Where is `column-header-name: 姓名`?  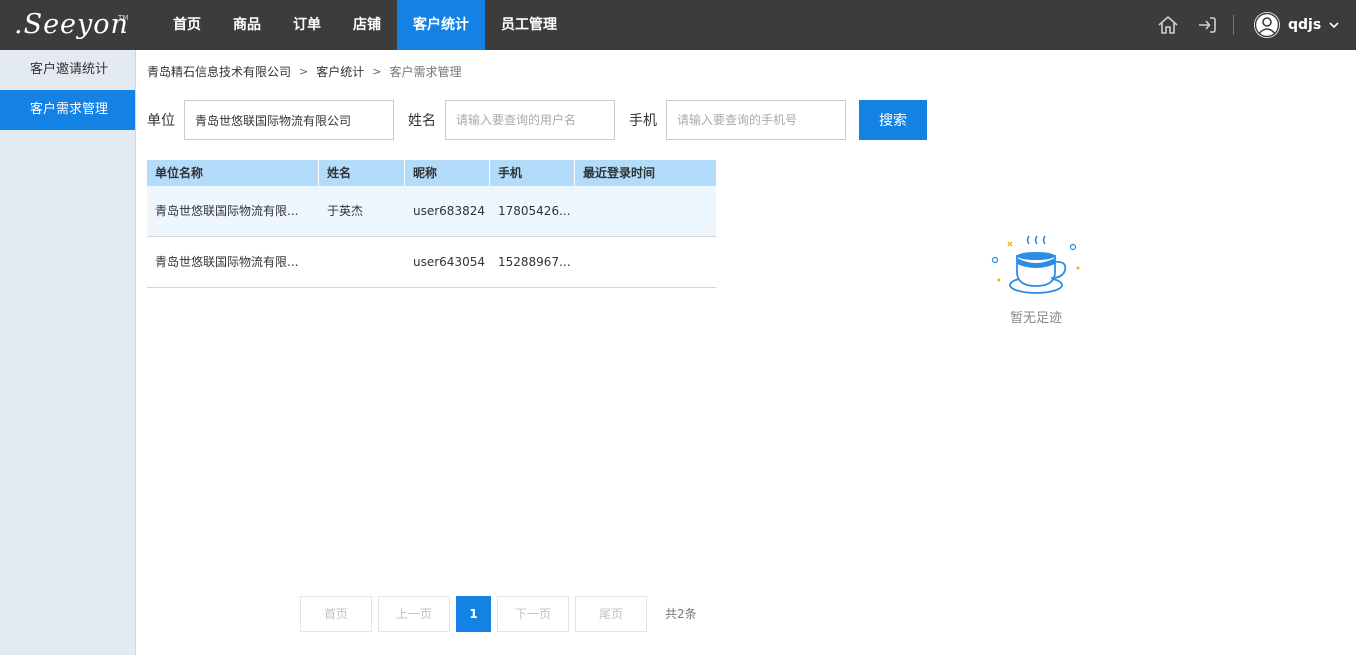 column-header-name: 姓名 is located at coordinates (362, 173).